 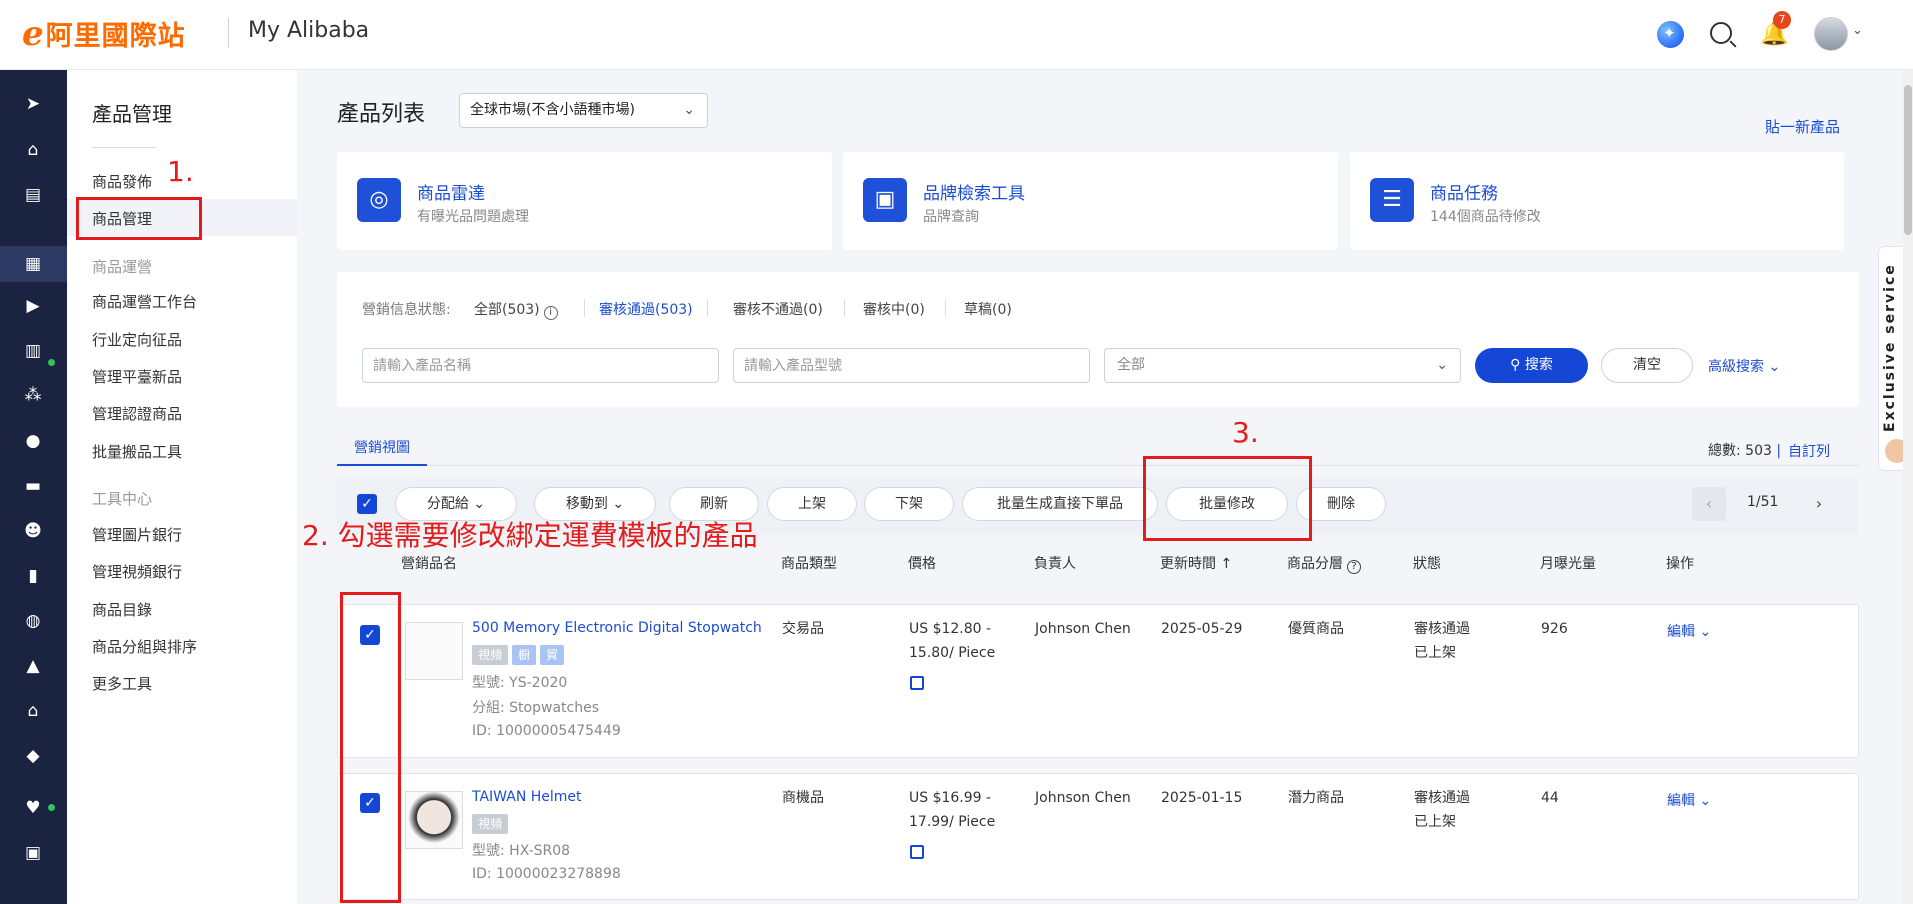 What do you see at coordinates (1831, 34) in the screenshot?
I see `avatar` at bounding box center [1831, 34].